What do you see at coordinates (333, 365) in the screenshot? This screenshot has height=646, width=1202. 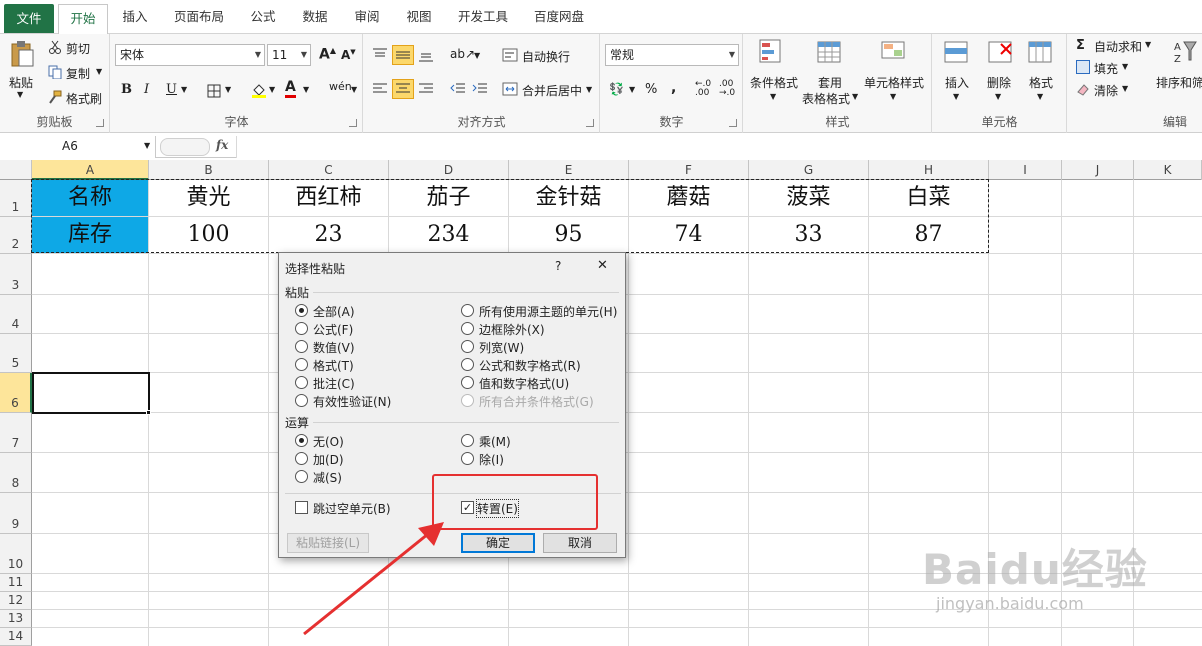 I see `paste-left-label-3: 格式(T)` at bounding box center [333, 365].